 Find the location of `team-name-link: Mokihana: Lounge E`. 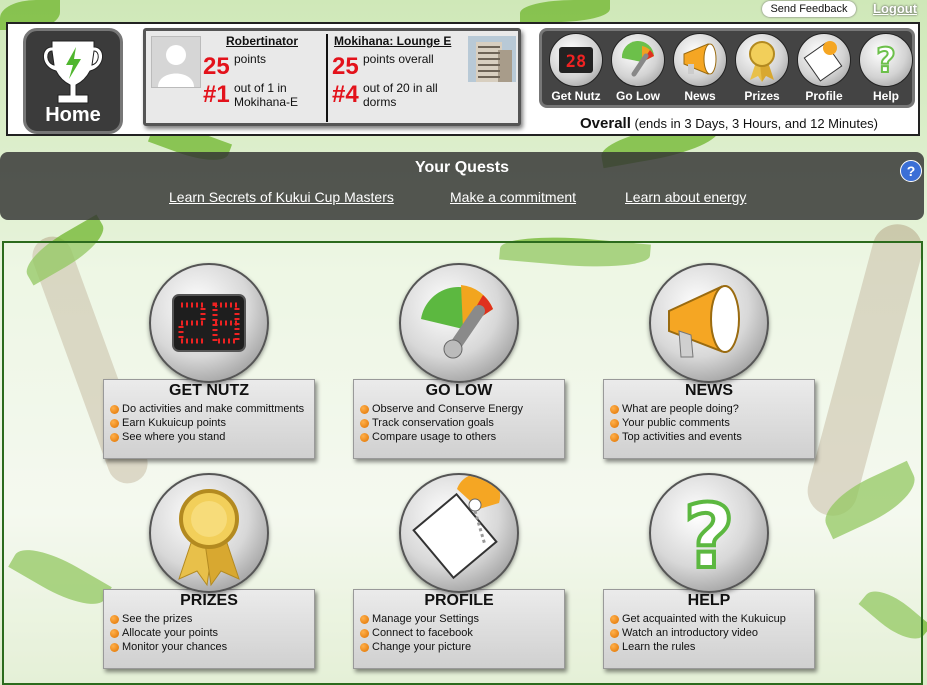

team-name-link: Mokihana: Lounge E is located at coordinates (392, 41).